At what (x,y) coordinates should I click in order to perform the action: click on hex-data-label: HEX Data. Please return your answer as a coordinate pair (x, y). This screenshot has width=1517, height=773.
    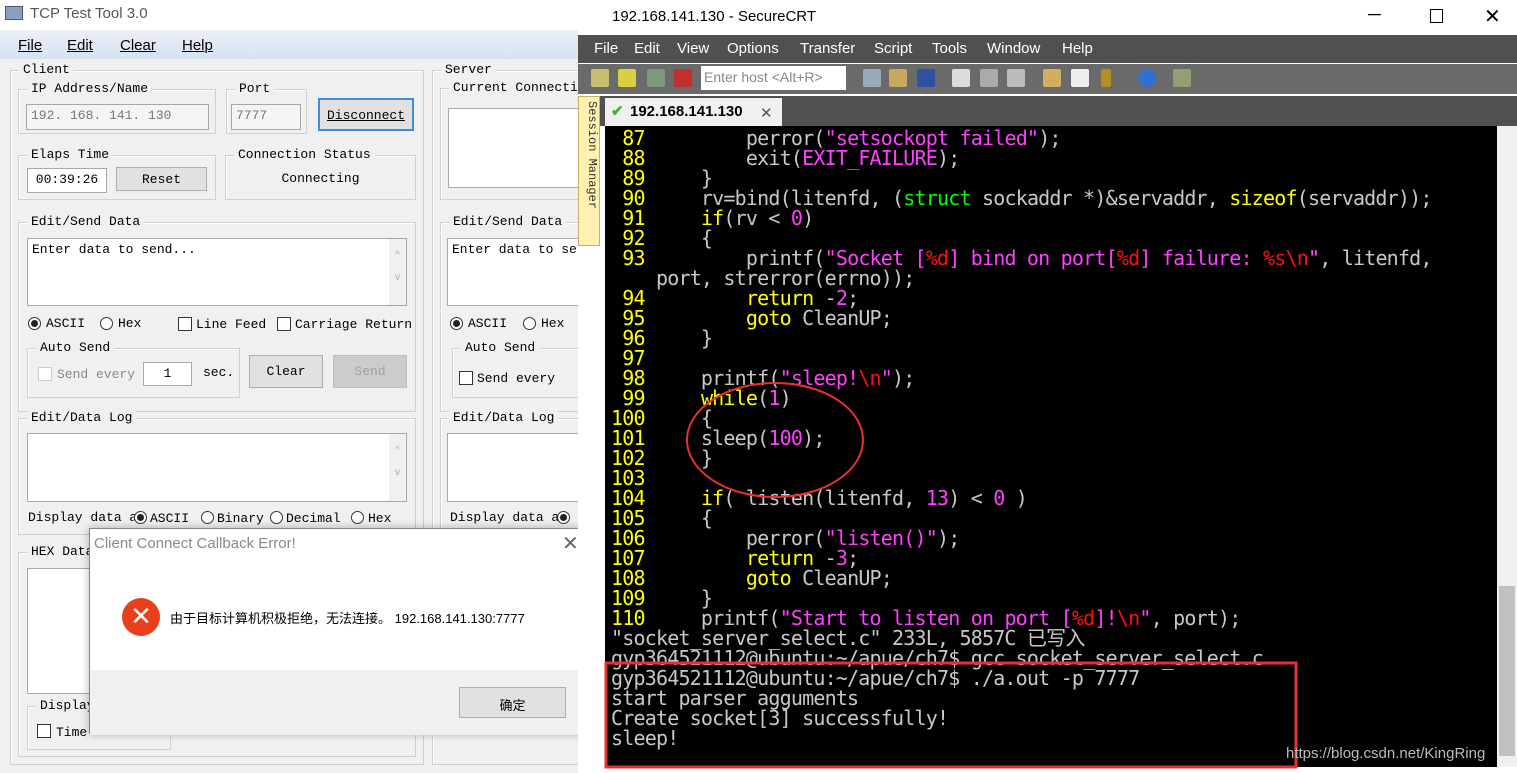
    Looking at the image, I should click on (62, 551).